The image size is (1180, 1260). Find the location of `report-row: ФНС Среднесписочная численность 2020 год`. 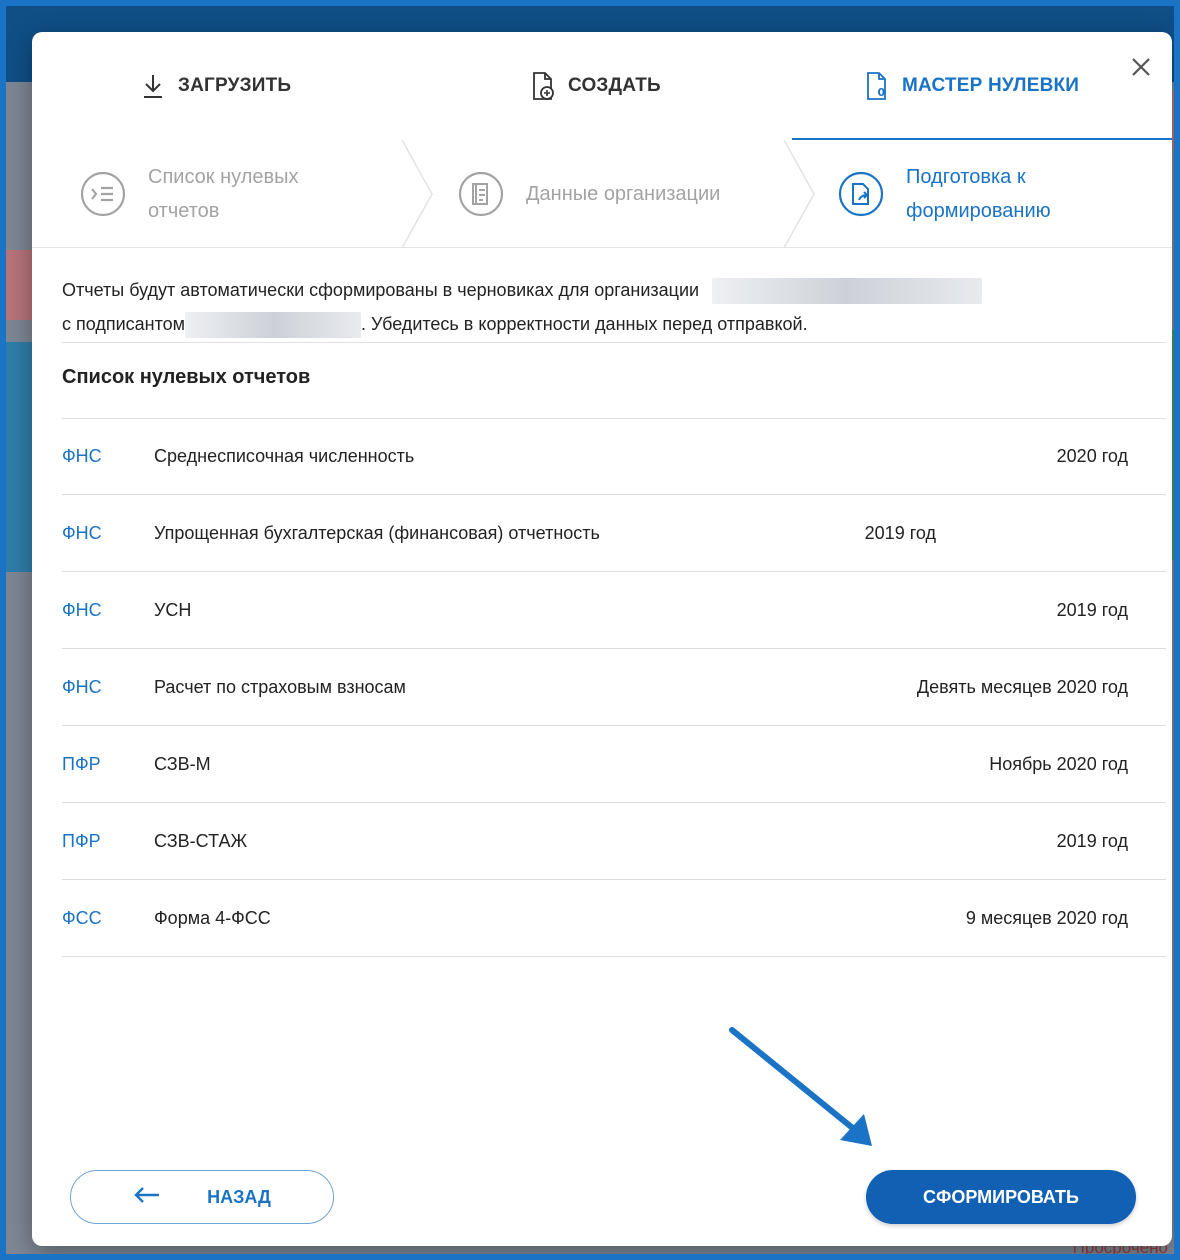

report-row: ФНС Среднесписочная численность 2020 год is located at coordinates (614, 456).